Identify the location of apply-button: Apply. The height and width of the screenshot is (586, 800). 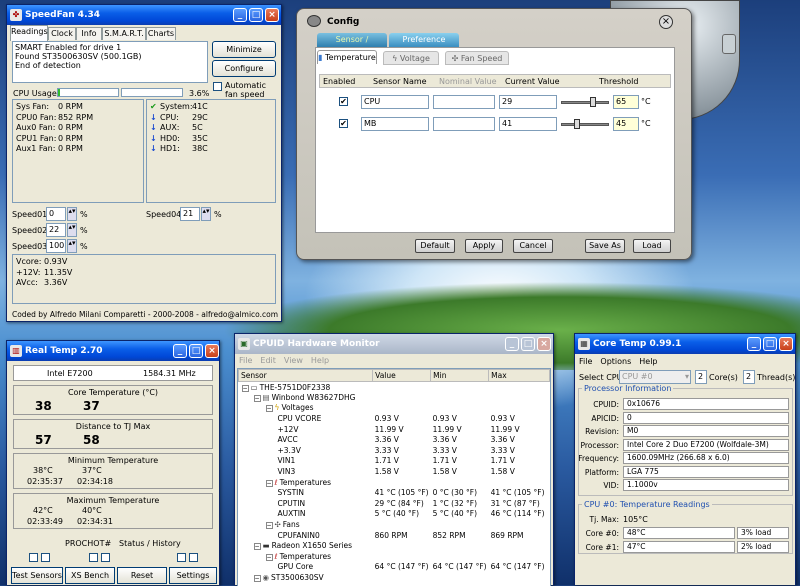
(484, 246).